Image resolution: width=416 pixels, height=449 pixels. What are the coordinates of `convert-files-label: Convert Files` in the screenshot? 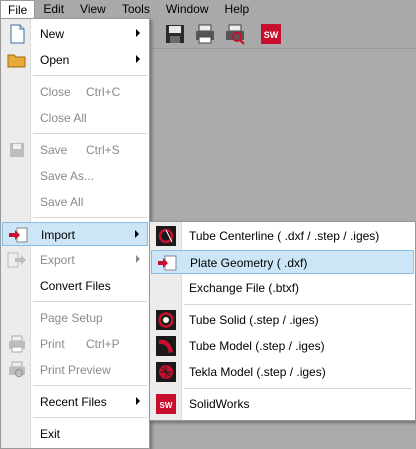 It's located at (75, 286).